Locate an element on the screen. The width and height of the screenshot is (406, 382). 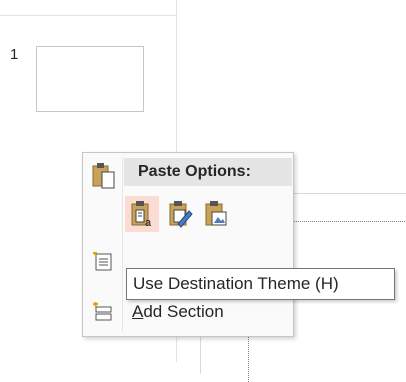
slide-number: 1 is located at coordinates (14, 54).